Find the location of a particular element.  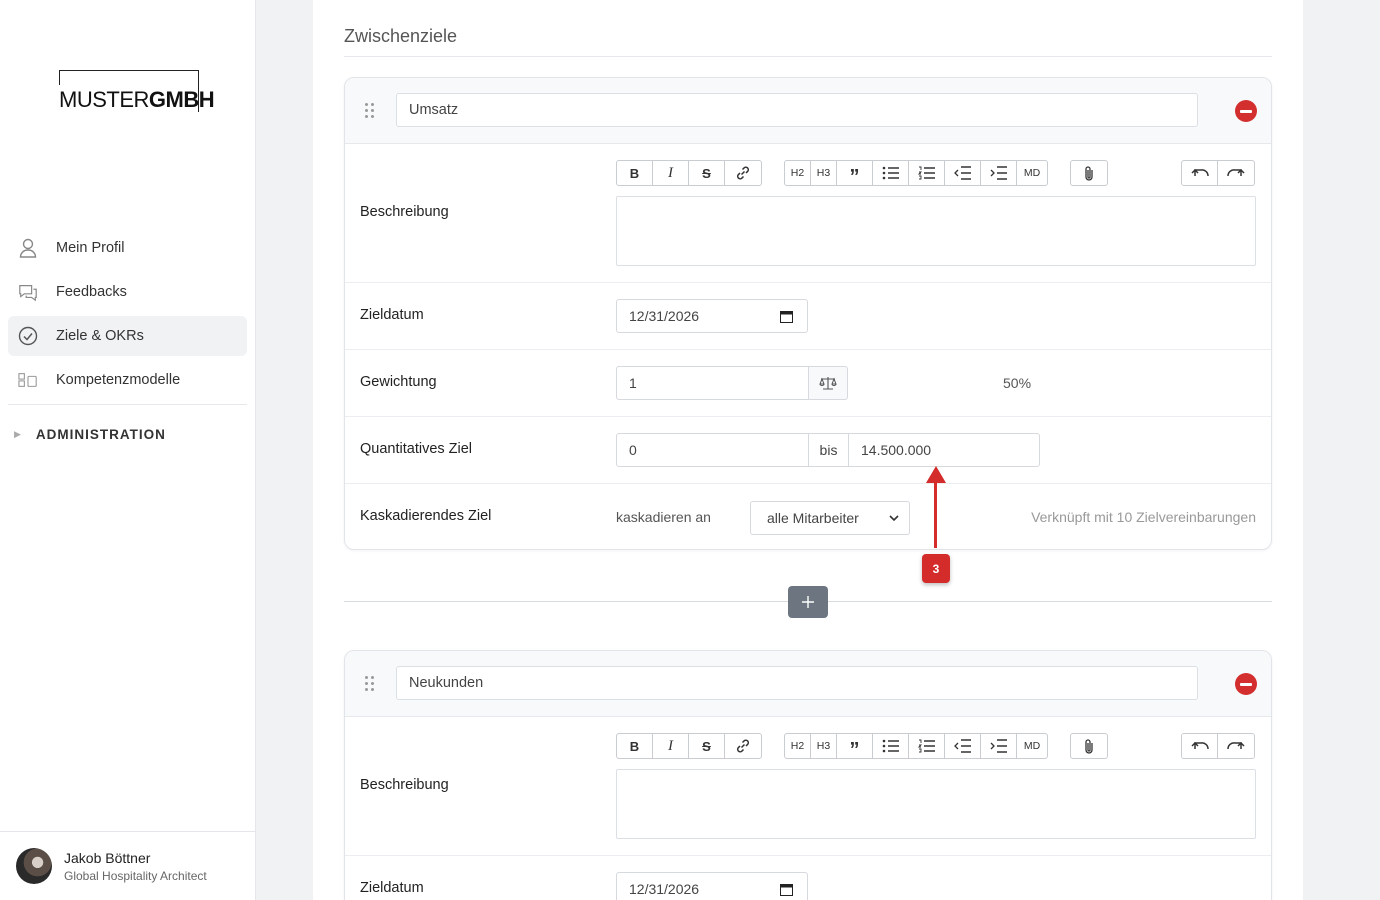

scale-icon is located at coordinates (828, 383).